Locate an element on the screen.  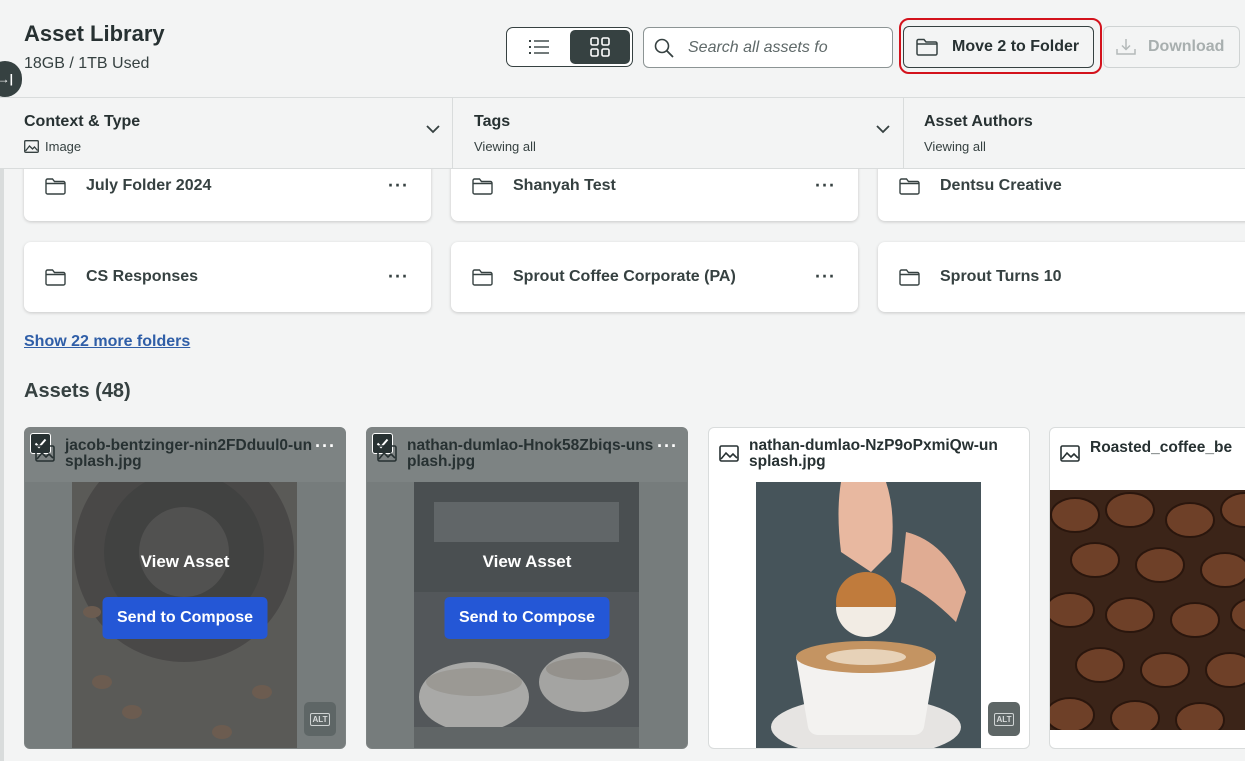
list-view-button is located at coordinates (539, 47).